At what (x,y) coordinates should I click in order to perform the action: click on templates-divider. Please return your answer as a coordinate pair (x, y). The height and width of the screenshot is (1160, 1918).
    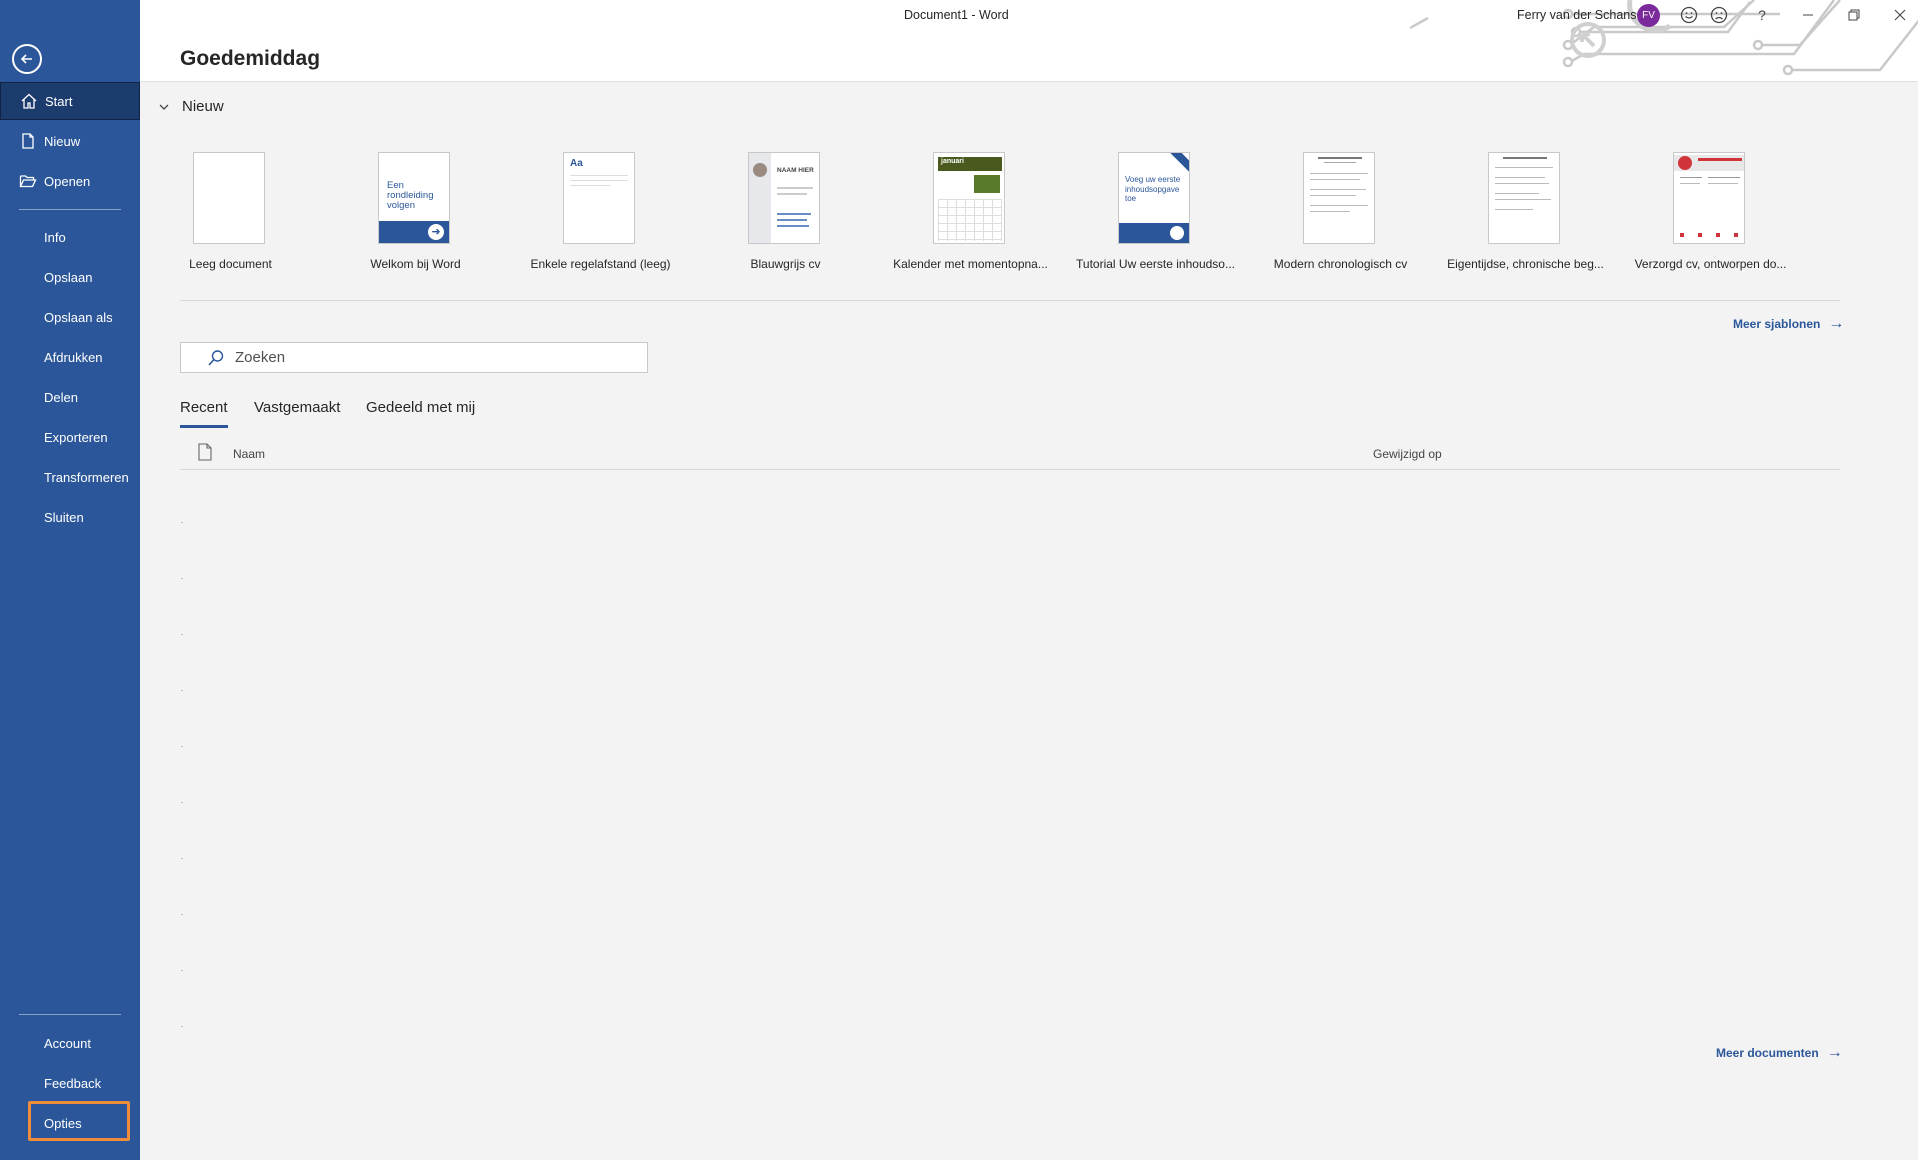
    Looking at the image, I should click on (1010, 300).